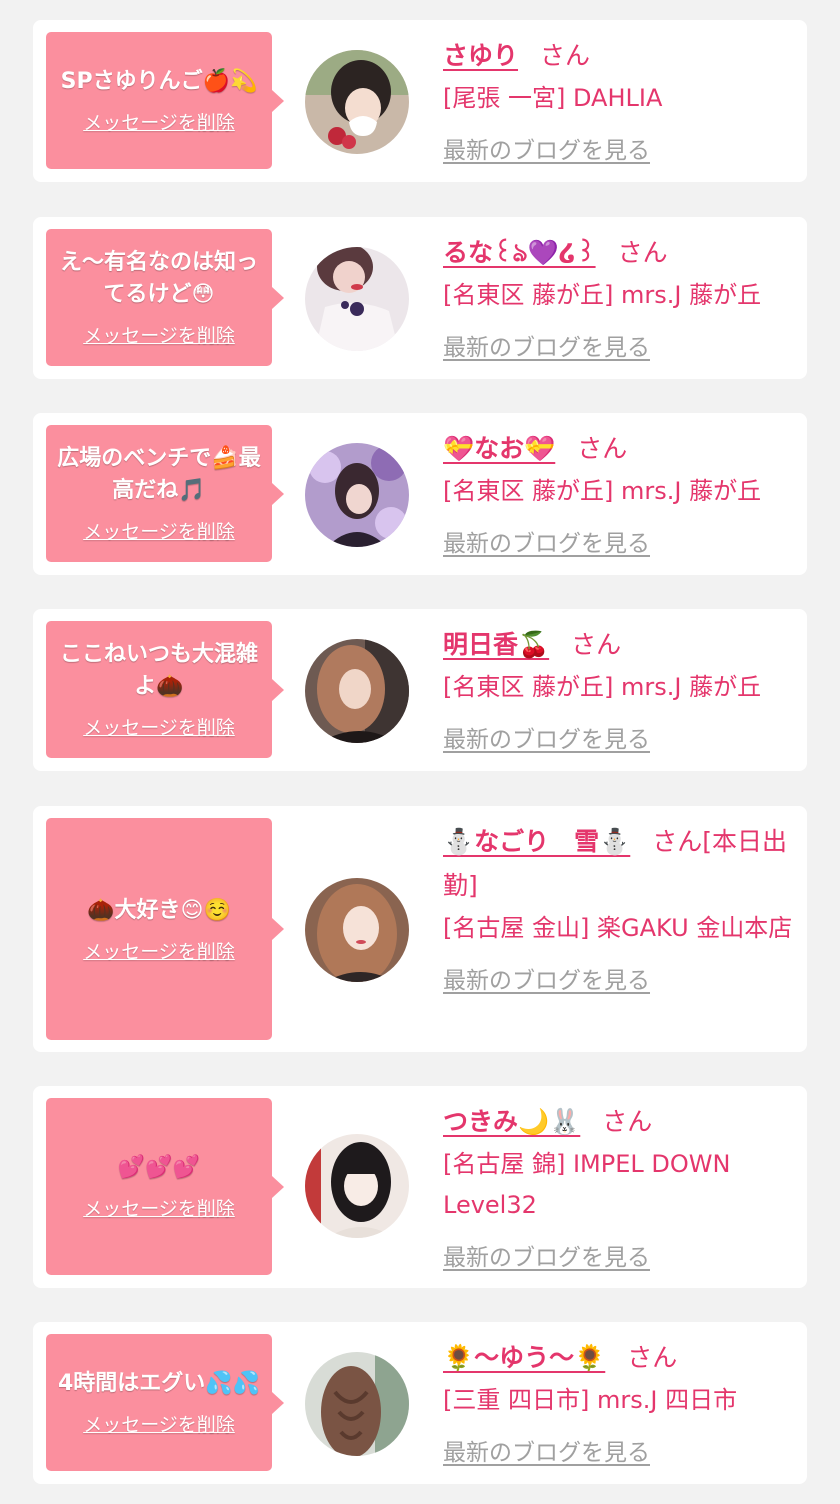 The height and width of the screenshot is (1504, 840). What do you see at coordinates (496, 644) in the screenshot?
I see `cast-name-link: 明日香🍒` at bounding box center [496, 644].